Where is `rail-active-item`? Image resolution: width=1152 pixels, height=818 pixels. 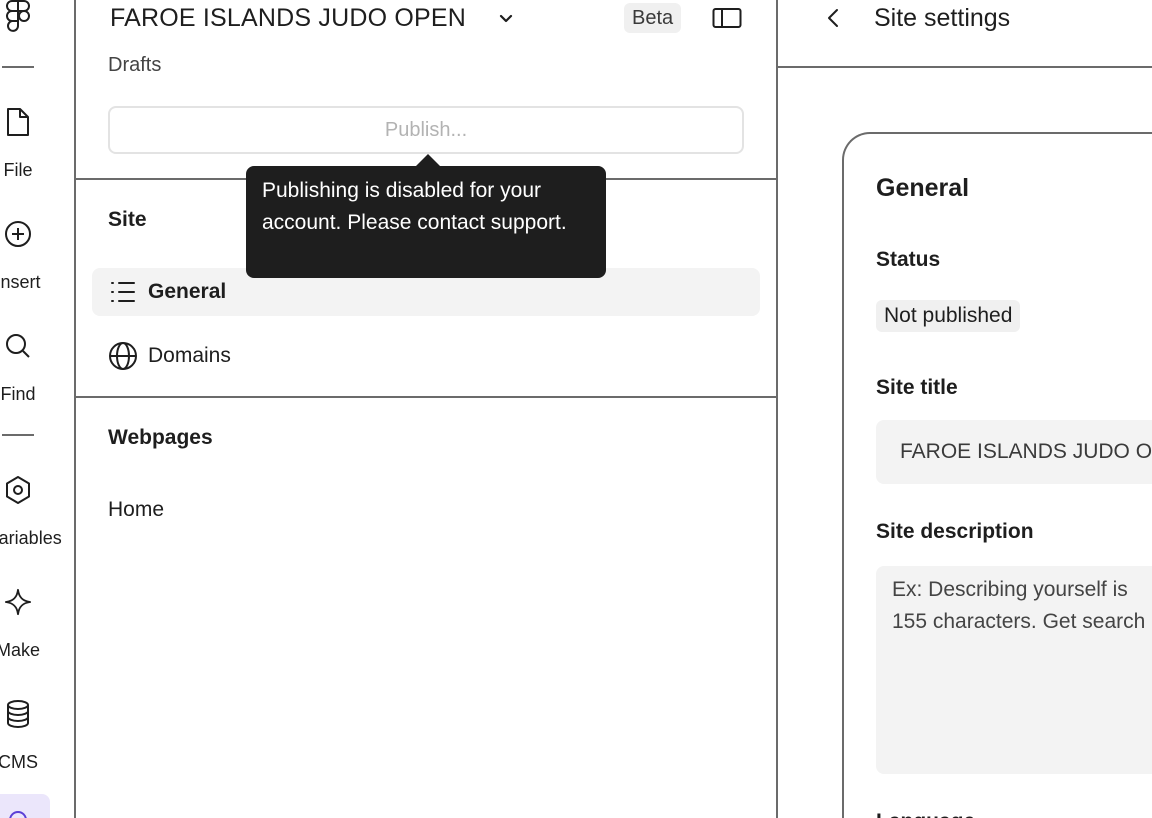 rail-active-item is located at coordinates (25, 806).